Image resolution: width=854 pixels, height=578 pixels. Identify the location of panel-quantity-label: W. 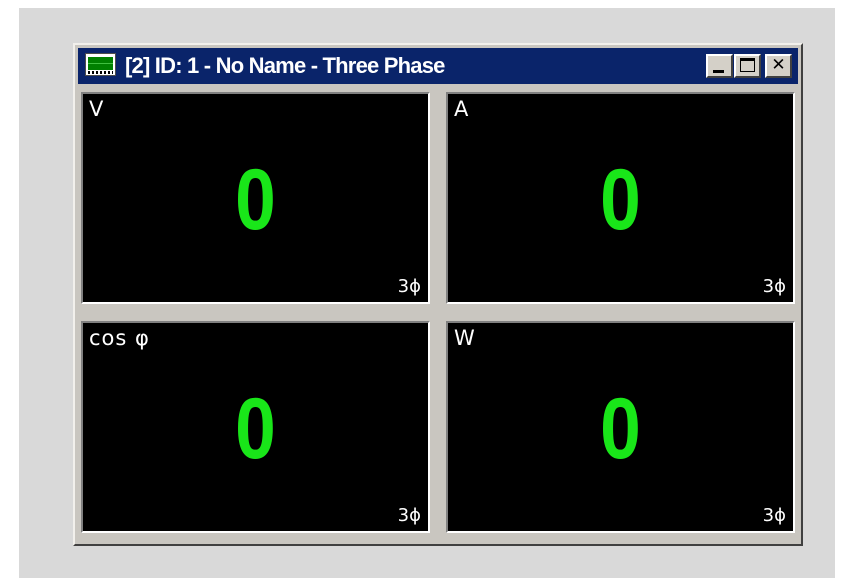
(465, 338).